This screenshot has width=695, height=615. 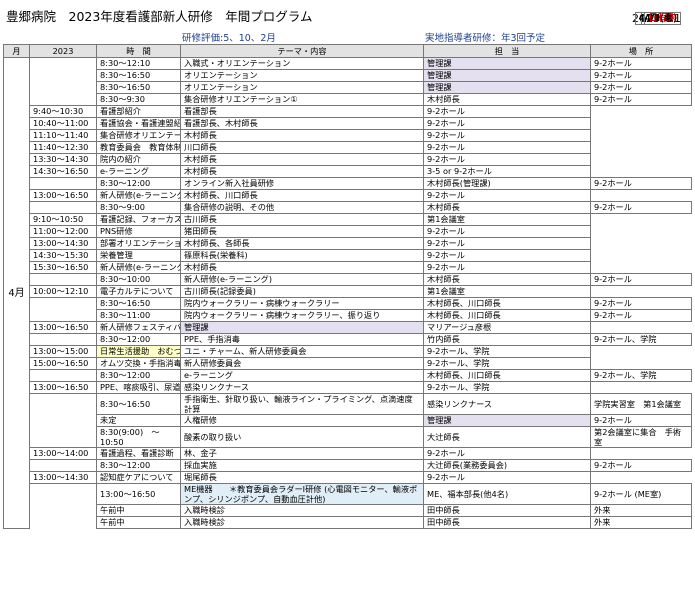 I want to click on table-row: 13:00～14:30 認知症ケアについて 堀尾師長 9-2ホール, so click(x=348, y=477).